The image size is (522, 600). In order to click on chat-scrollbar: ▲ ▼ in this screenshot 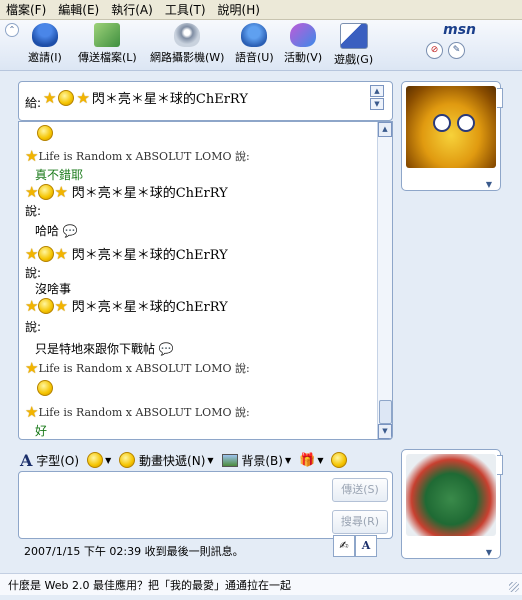, I will do `click(384, 280)`.